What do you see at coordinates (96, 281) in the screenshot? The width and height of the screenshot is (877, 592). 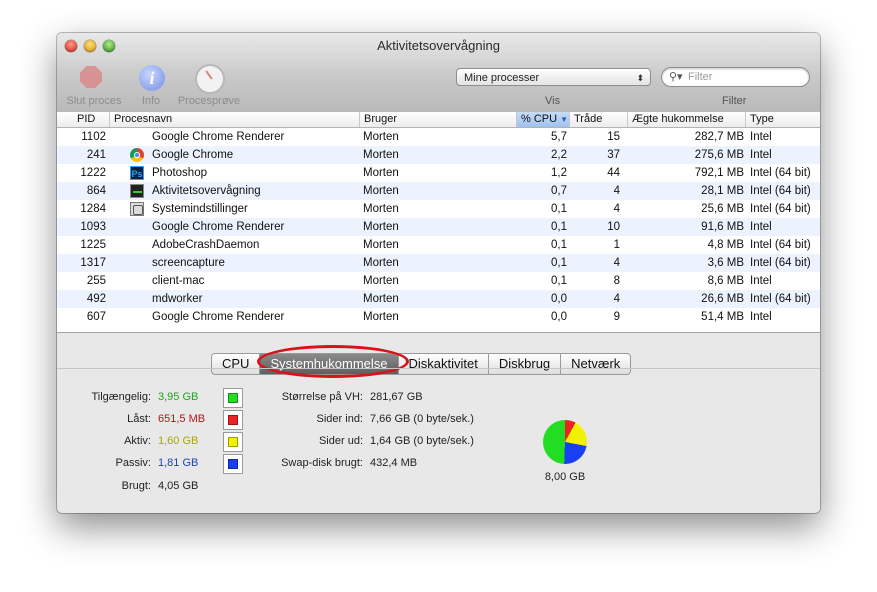 I see `pid-cell: 255` at bounding box center [96, 281].